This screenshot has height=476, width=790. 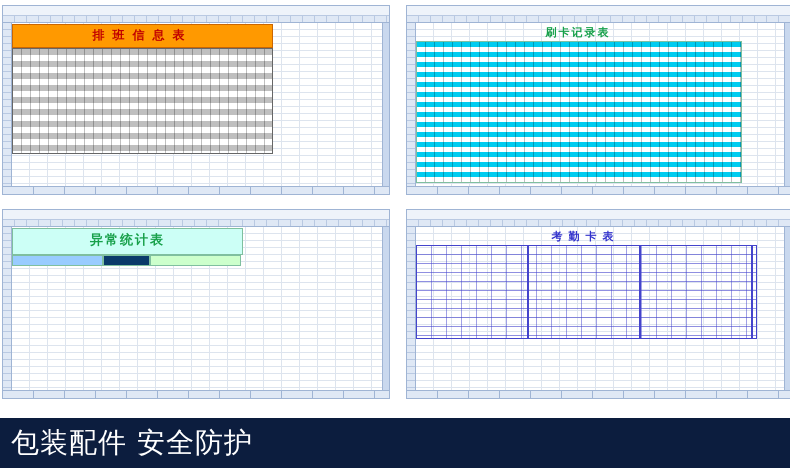 What do you see at coordinates (142, 36) in the screenshot?
I see `sheet-title: 排班信息表` at bounding box center [142, 36].